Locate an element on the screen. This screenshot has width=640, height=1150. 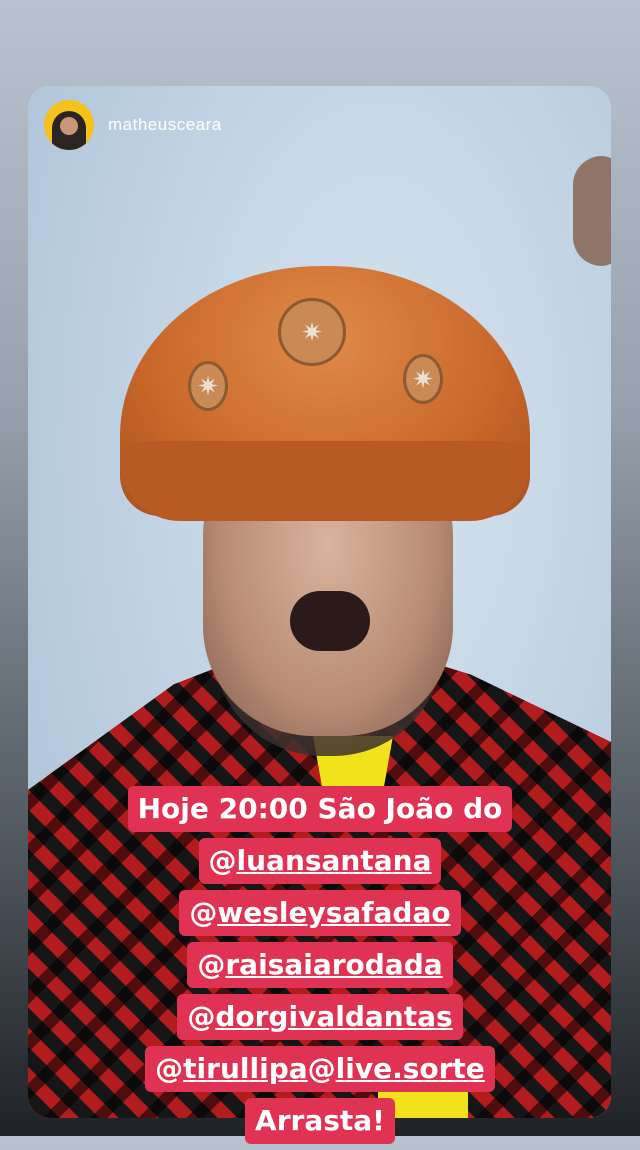
star-medal-right: ✷ is located at coordinates (423, 379).